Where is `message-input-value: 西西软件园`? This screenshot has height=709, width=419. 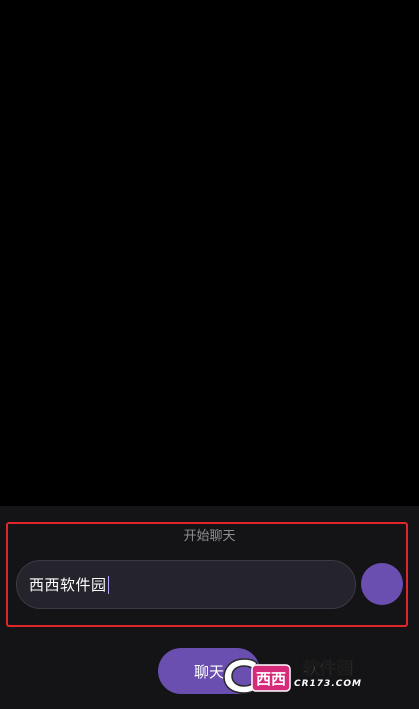 message-input-value: 西西软件园 is located at coordinates (68, 585).